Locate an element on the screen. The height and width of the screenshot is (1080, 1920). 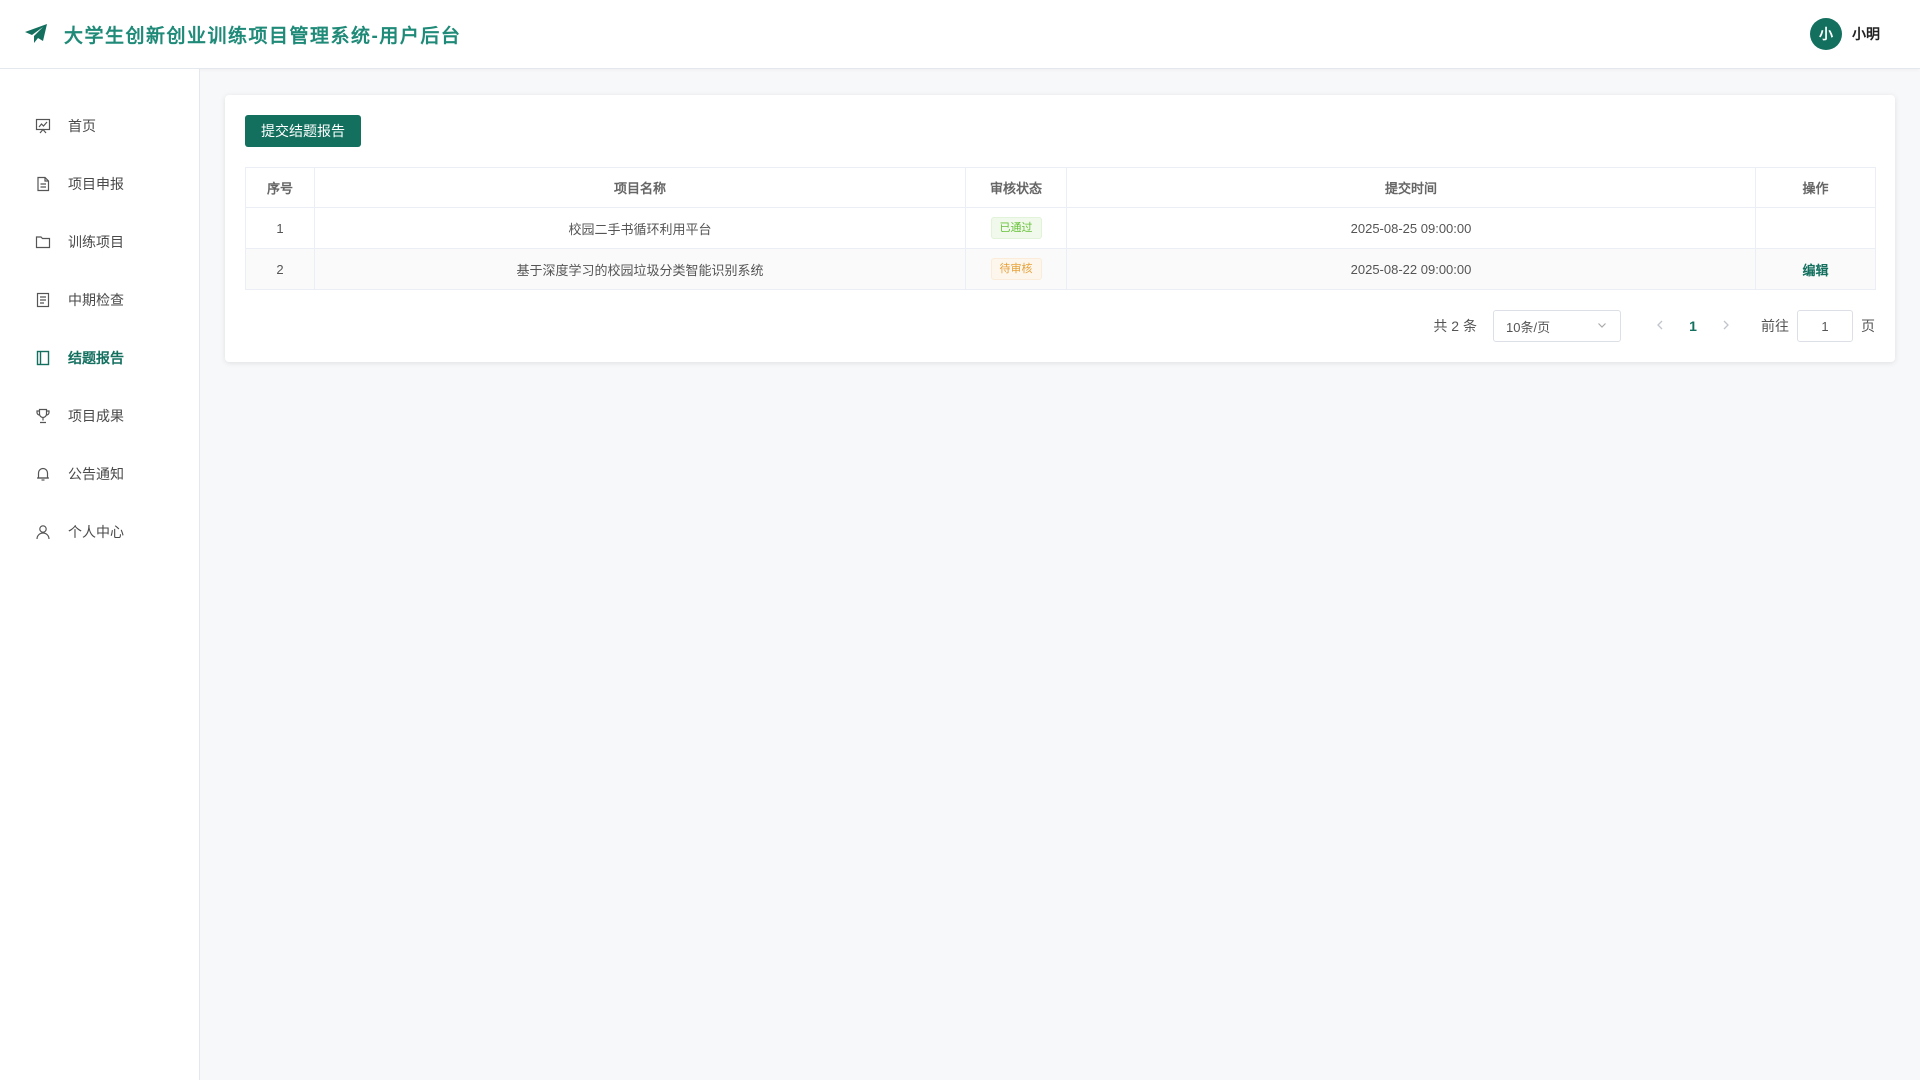
column-header-status: 审核状态 is located at coordinates (1016, 187).